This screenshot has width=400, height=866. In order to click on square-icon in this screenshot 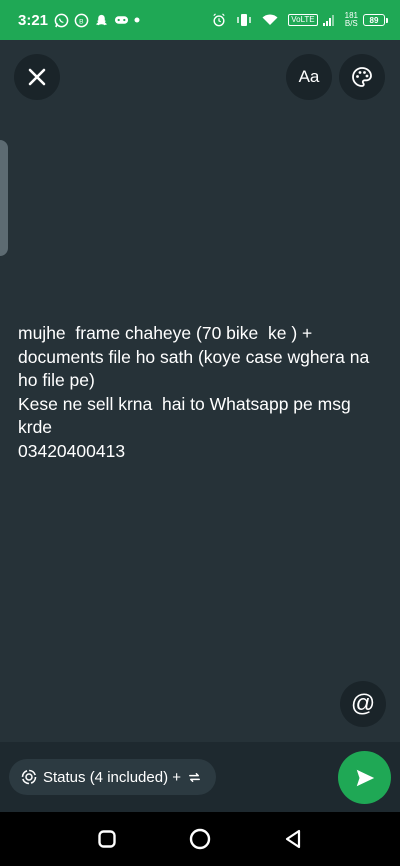, I will do `click(106, 839)`.